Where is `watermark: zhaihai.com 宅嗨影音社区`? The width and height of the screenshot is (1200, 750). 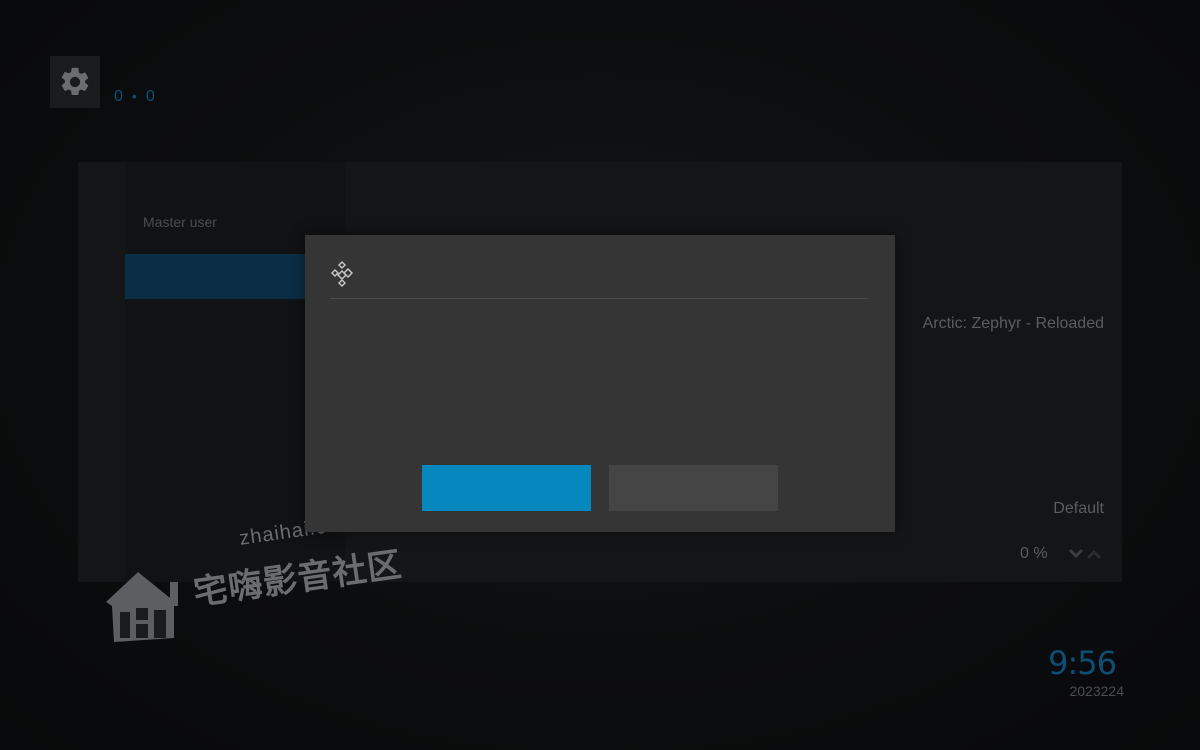 watermark: zhaihai.com 宅嗨影音社区 is located at coordinates (264, 580).